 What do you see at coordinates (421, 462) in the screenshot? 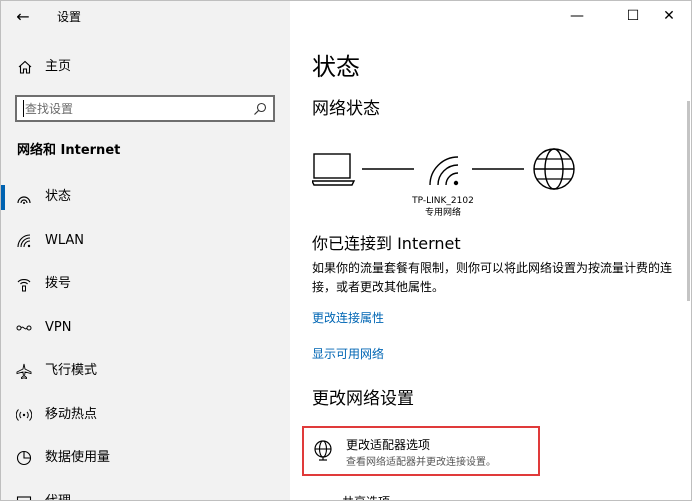
I see `adapter-option-subtitle: 查看网络适配器并更改连接设置。` at bounding box center [421, 462].